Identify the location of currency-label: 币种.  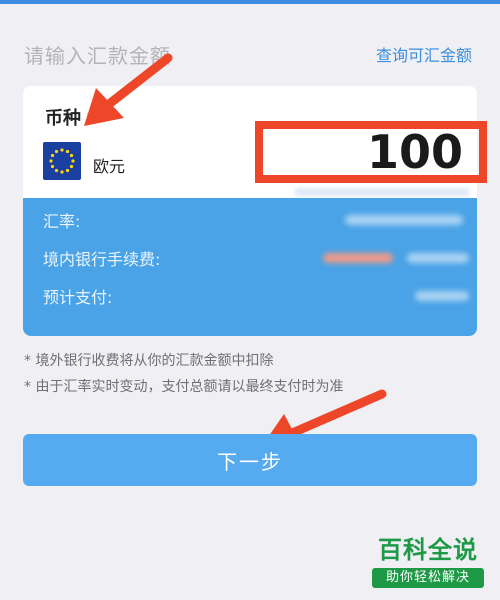
(63, 118).